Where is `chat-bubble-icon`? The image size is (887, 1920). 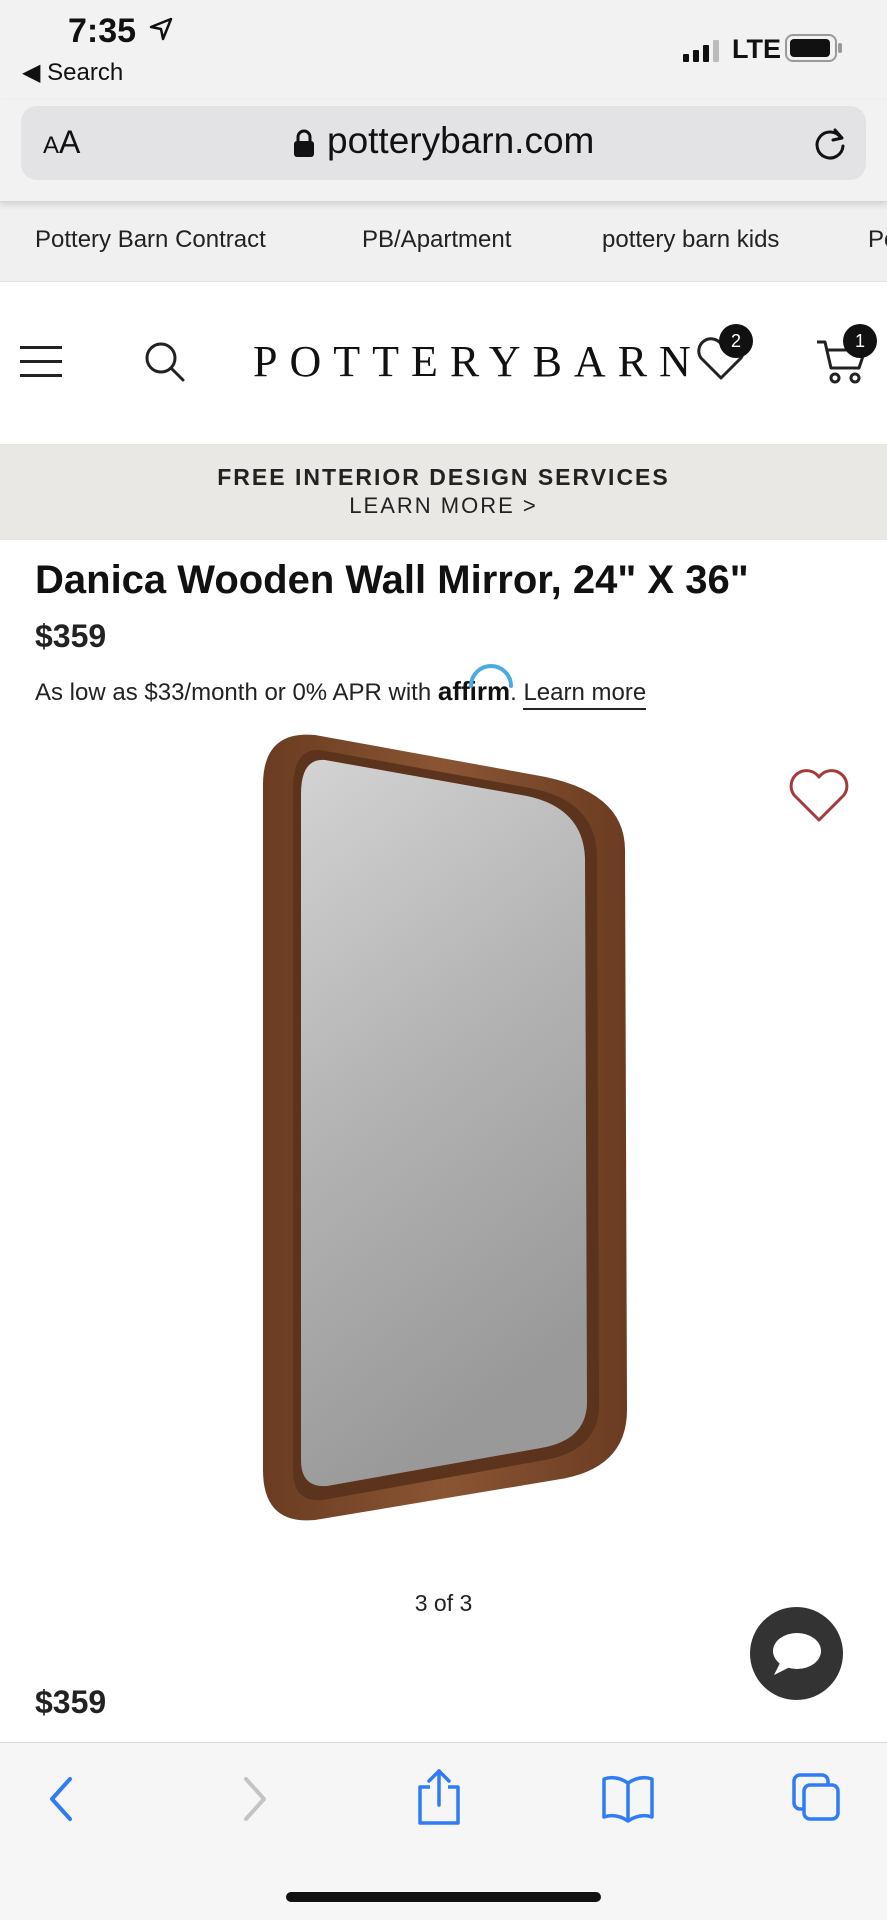
chat-bubble-icon is located at coordinates (797, 1654).